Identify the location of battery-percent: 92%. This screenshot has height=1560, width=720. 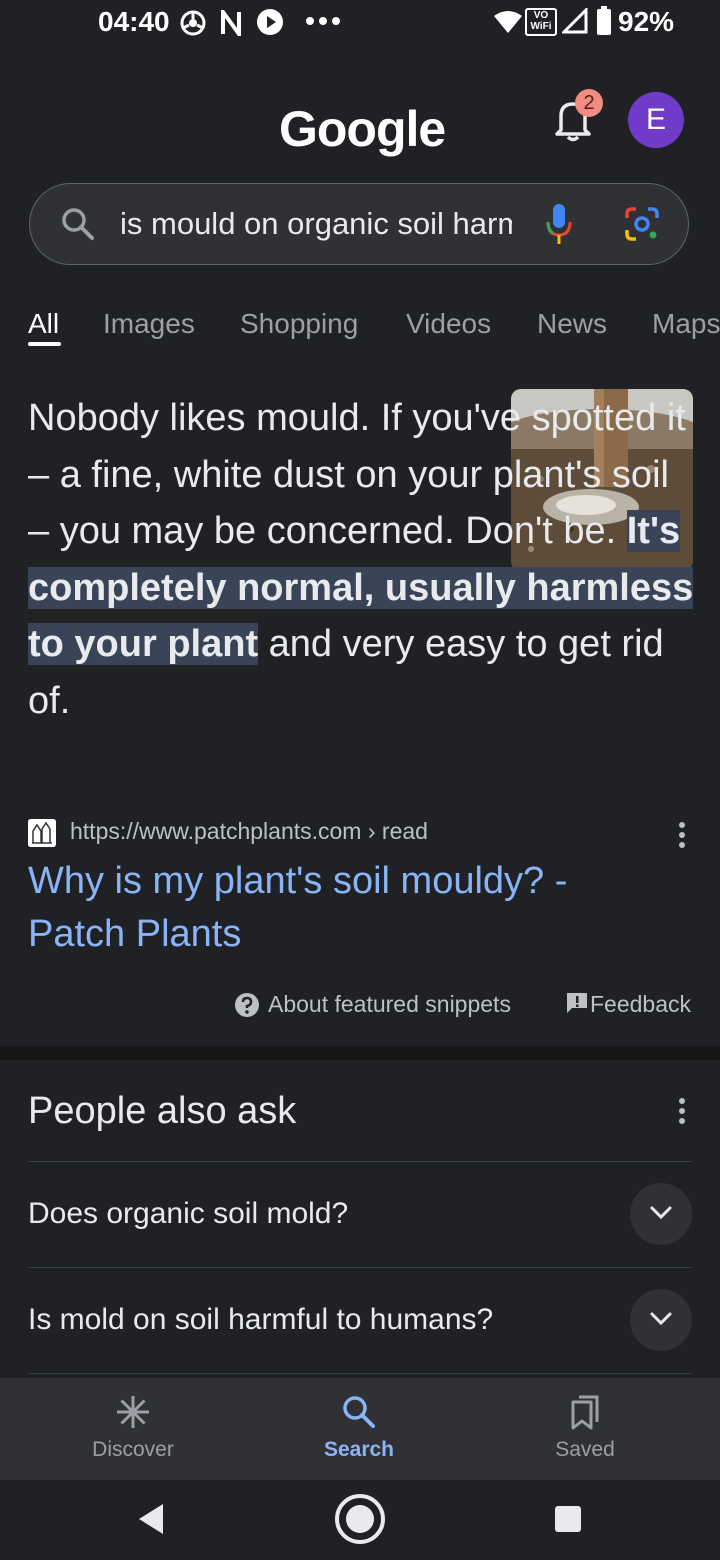
(646, 21).